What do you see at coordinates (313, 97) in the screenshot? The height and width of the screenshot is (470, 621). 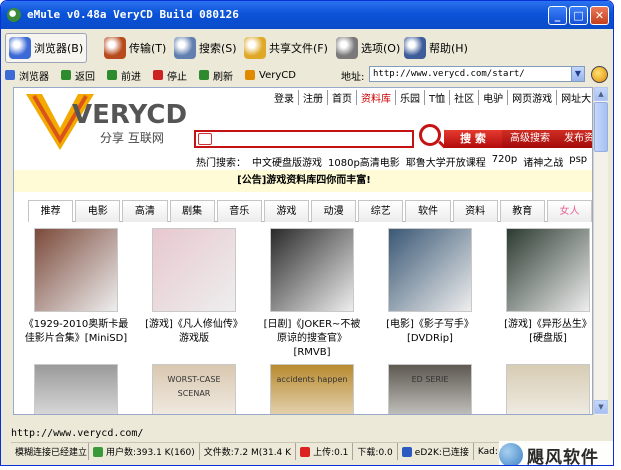 I see `top-link: 注册` at bounding box center [313, 97].